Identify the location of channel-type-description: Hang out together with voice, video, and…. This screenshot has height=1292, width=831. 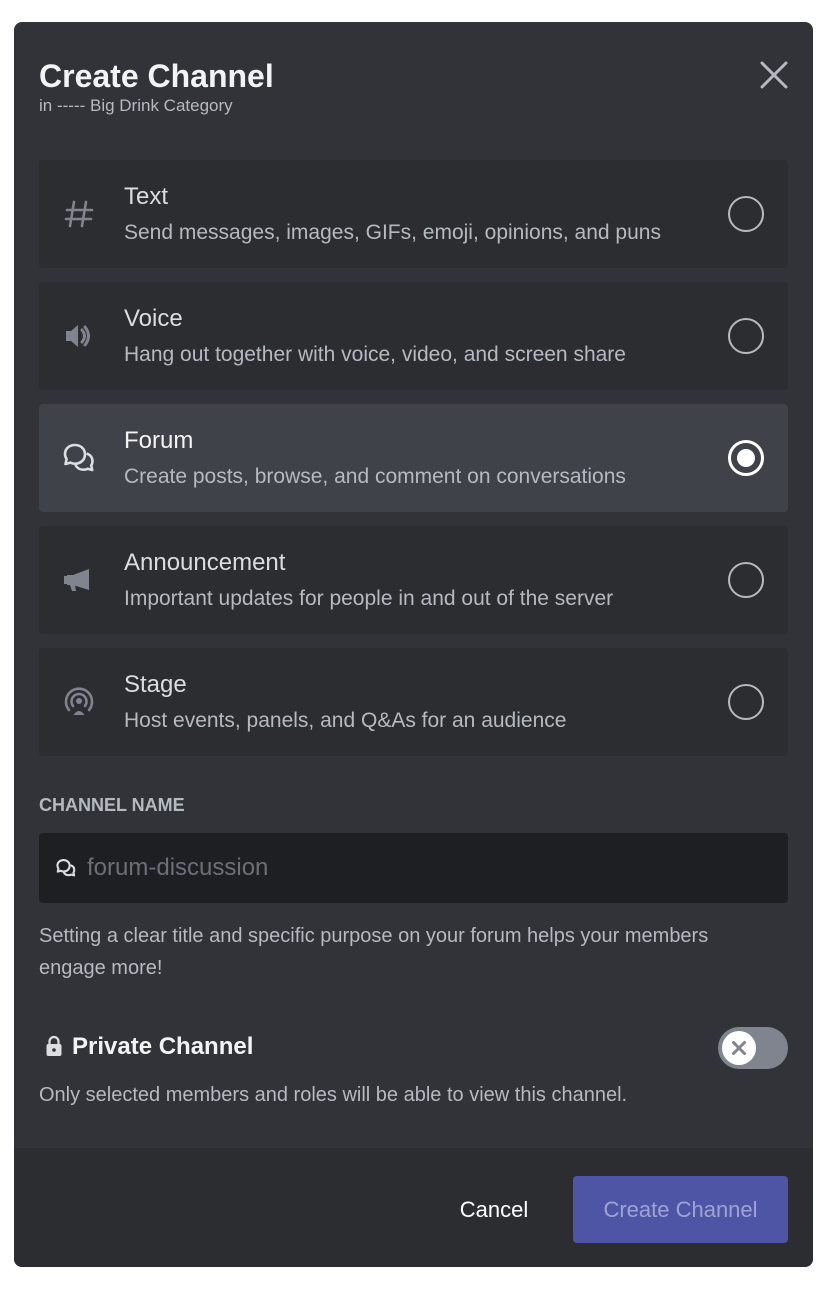
(375, 354).